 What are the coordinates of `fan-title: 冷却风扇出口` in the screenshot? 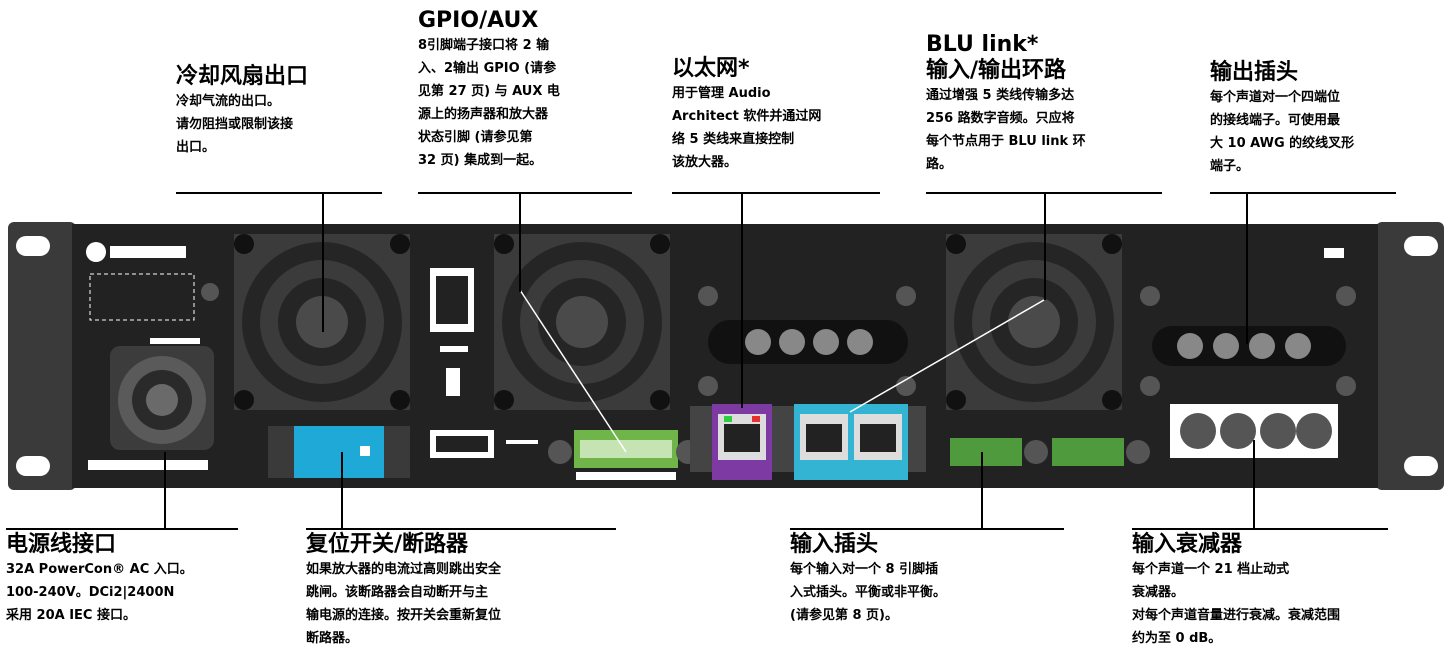 It's located at (242, 76).